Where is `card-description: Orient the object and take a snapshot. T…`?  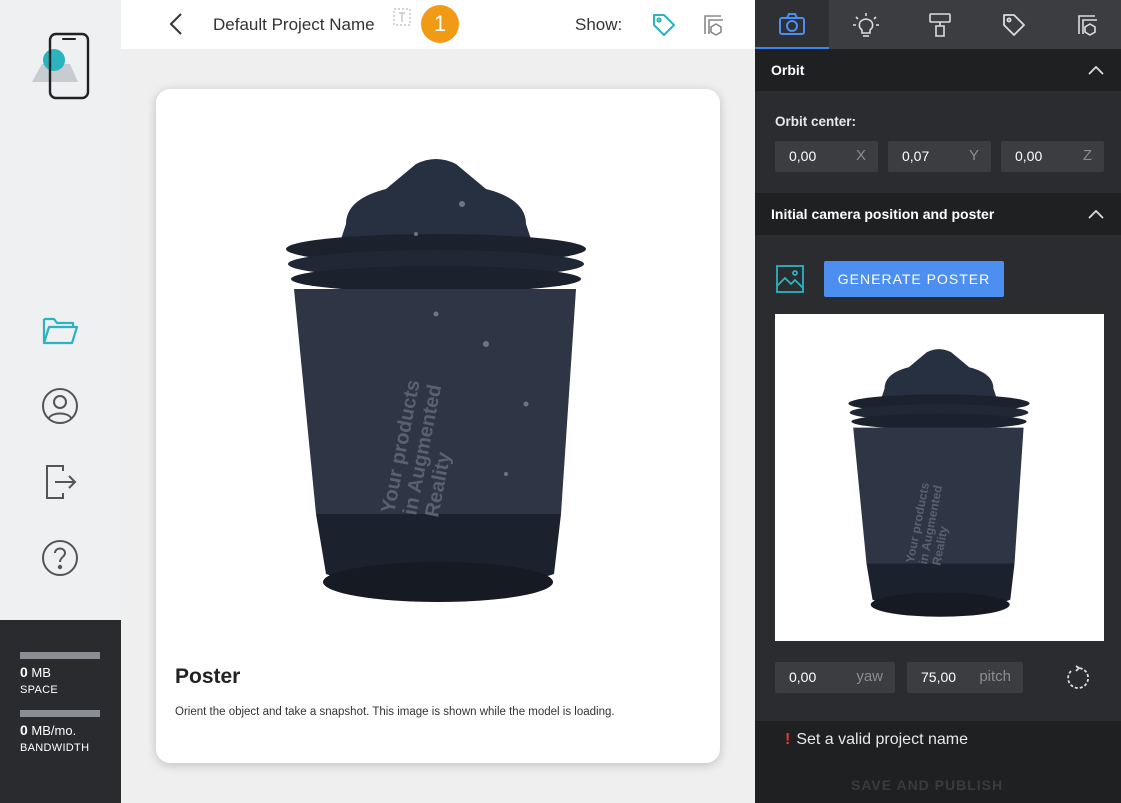 card-description: Orient the object and take a snapshot. T… is located at coordinates (395, 712).